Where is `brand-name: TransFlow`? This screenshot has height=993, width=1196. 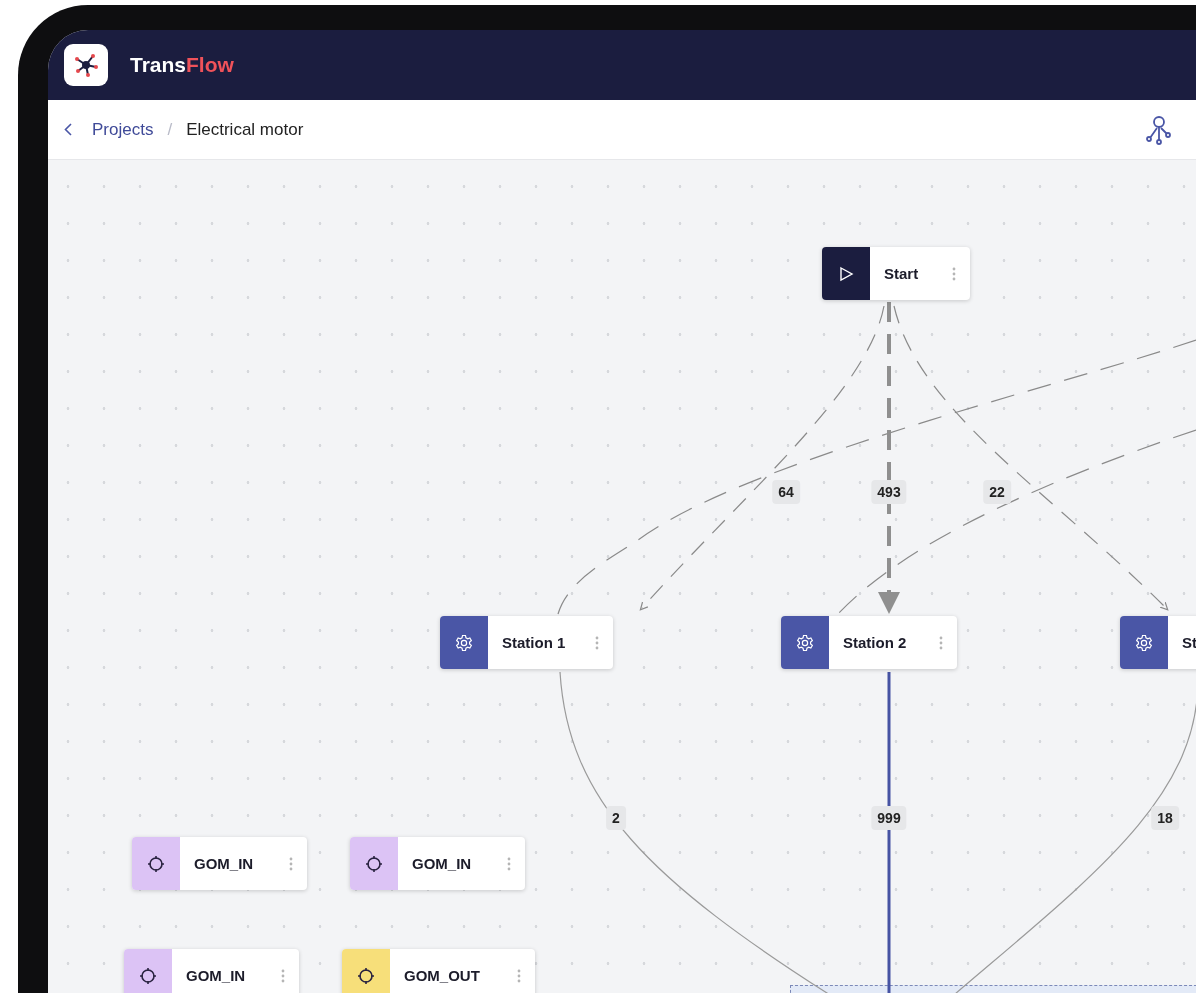 brand-name: TransFlow is located at coordinates (182, 65).